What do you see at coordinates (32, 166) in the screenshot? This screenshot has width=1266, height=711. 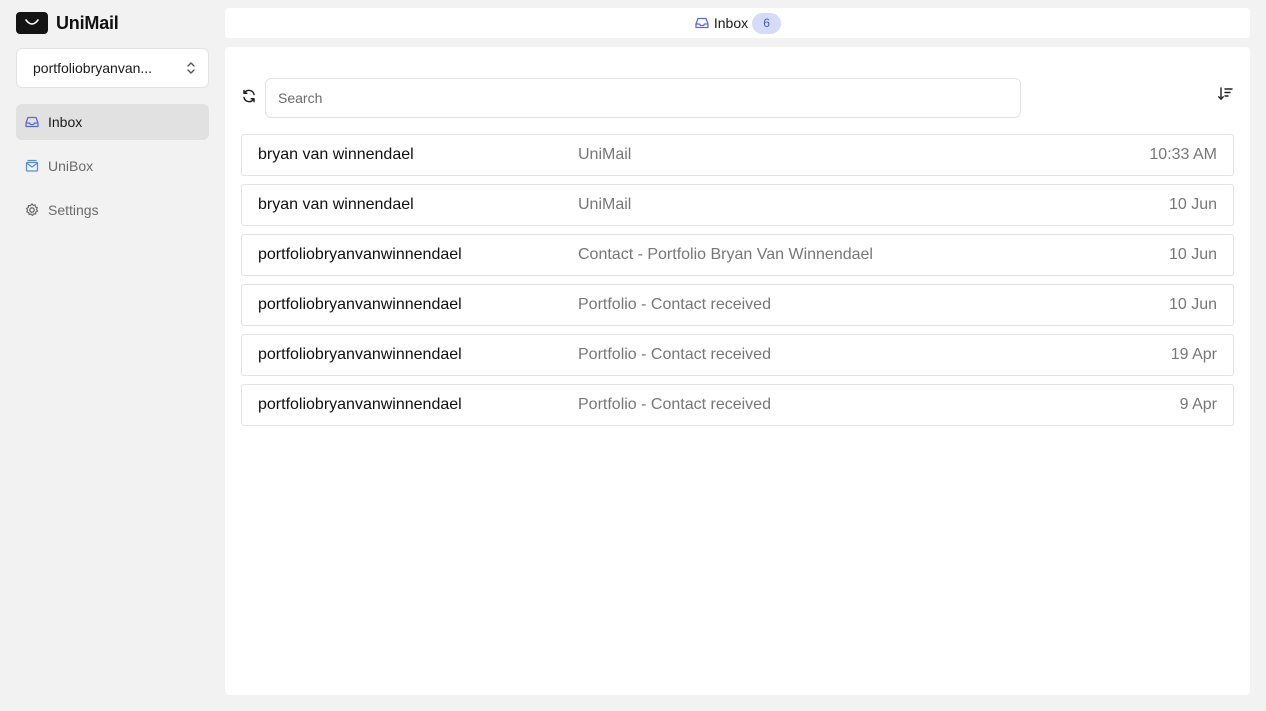 I see `mail-stack-icon` at bounding box center [32, 166].